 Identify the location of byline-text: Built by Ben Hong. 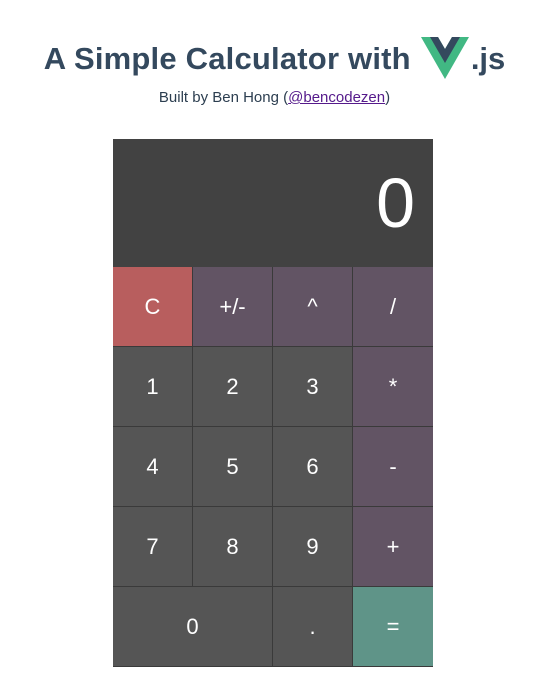
(221, 97).